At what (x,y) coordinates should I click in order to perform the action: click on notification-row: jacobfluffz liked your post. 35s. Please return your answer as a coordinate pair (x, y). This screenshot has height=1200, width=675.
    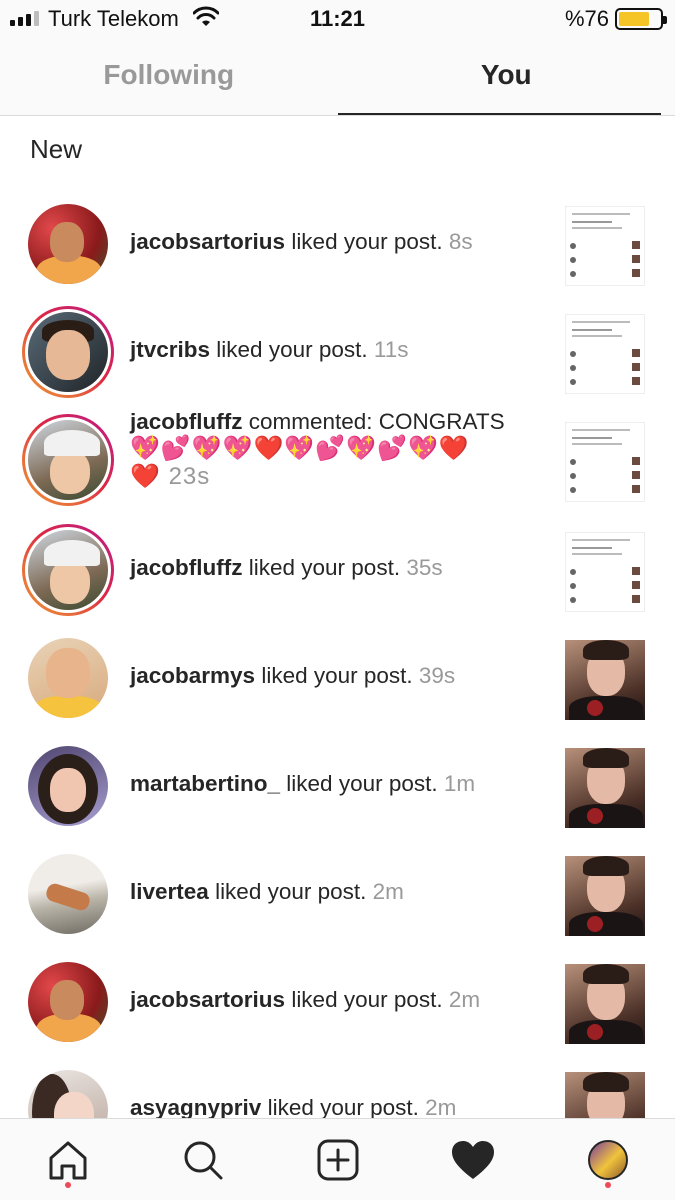
    Looking at the image, I should click on (337, 570).